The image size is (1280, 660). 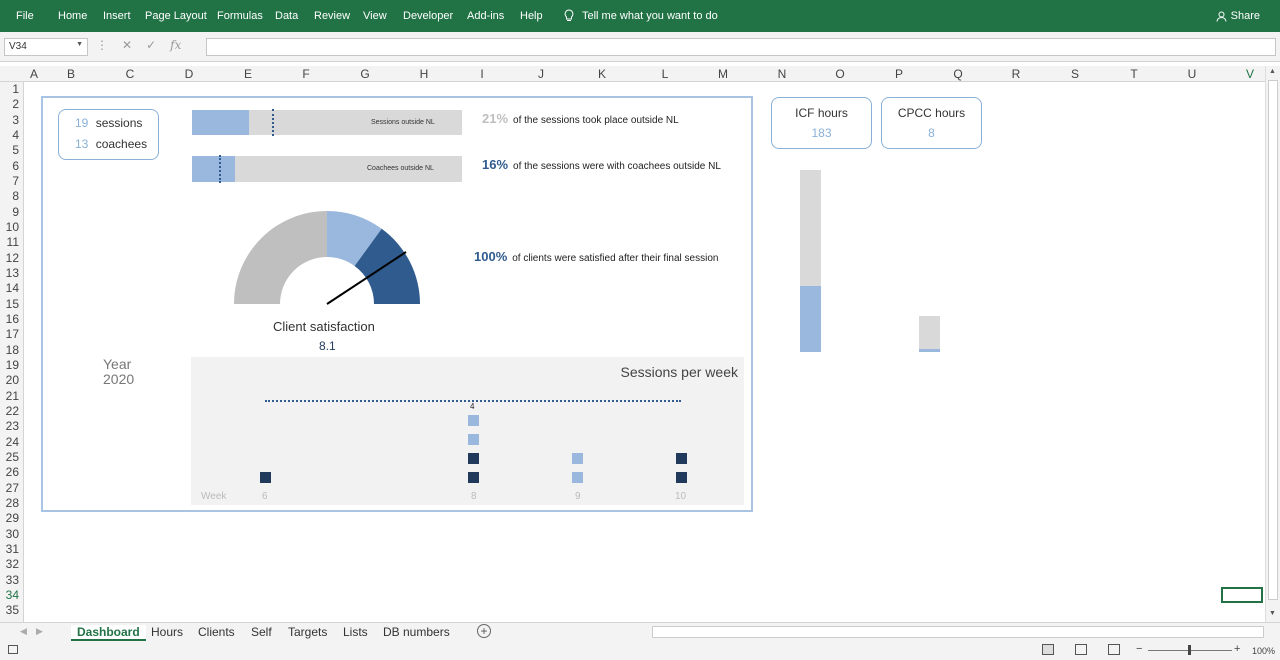 What do you see at coordinates (1272, 613) in the screenshot?
I see `scroll-down-icon: ▼` at bounding box center [1272, 613].